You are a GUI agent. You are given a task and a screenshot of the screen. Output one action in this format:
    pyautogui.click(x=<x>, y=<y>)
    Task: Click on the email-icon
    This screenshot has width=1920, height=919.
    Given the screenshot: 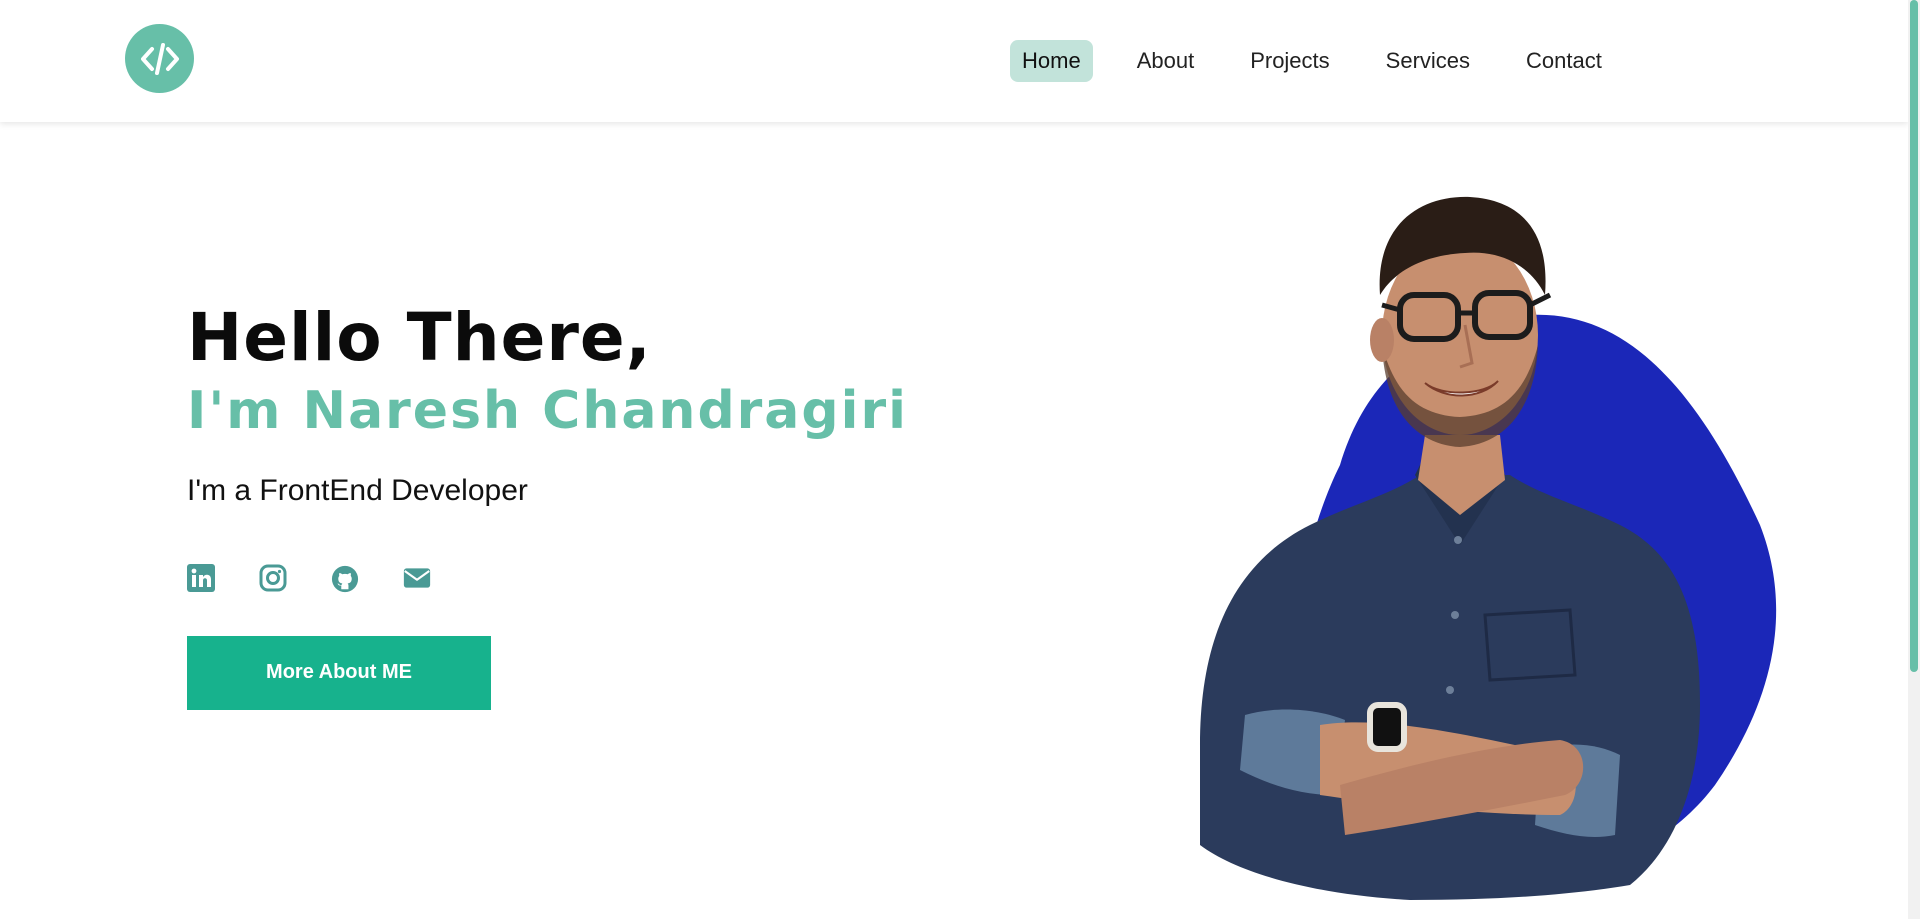 What is the action you would take?
    pyautogui.click(x=417, y=578)
    